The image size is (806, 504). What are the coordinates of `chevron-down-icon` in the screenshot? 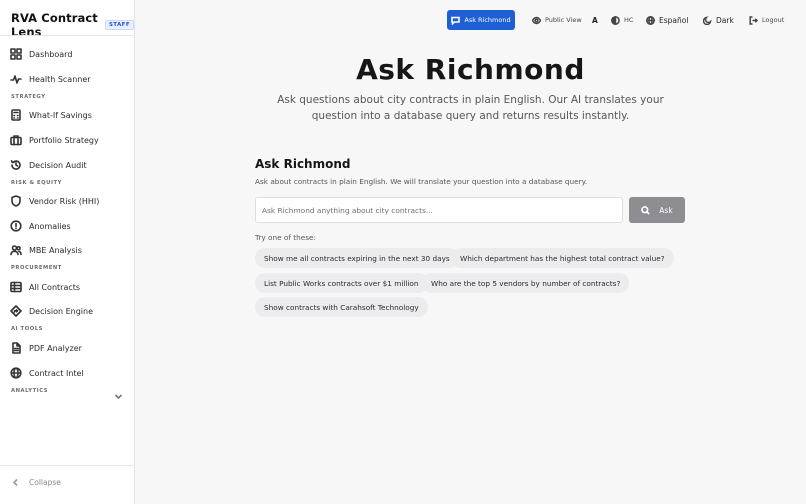 It's located at (118, 393).